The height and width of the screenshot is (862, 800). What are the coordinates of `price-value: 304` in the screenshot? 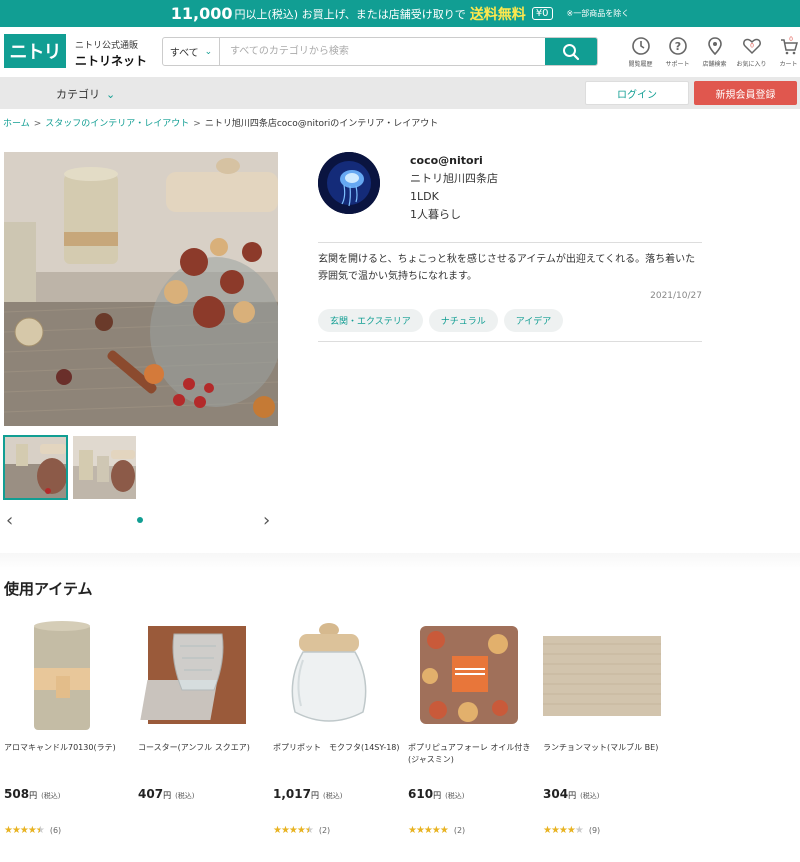 It's located at (556, 794).